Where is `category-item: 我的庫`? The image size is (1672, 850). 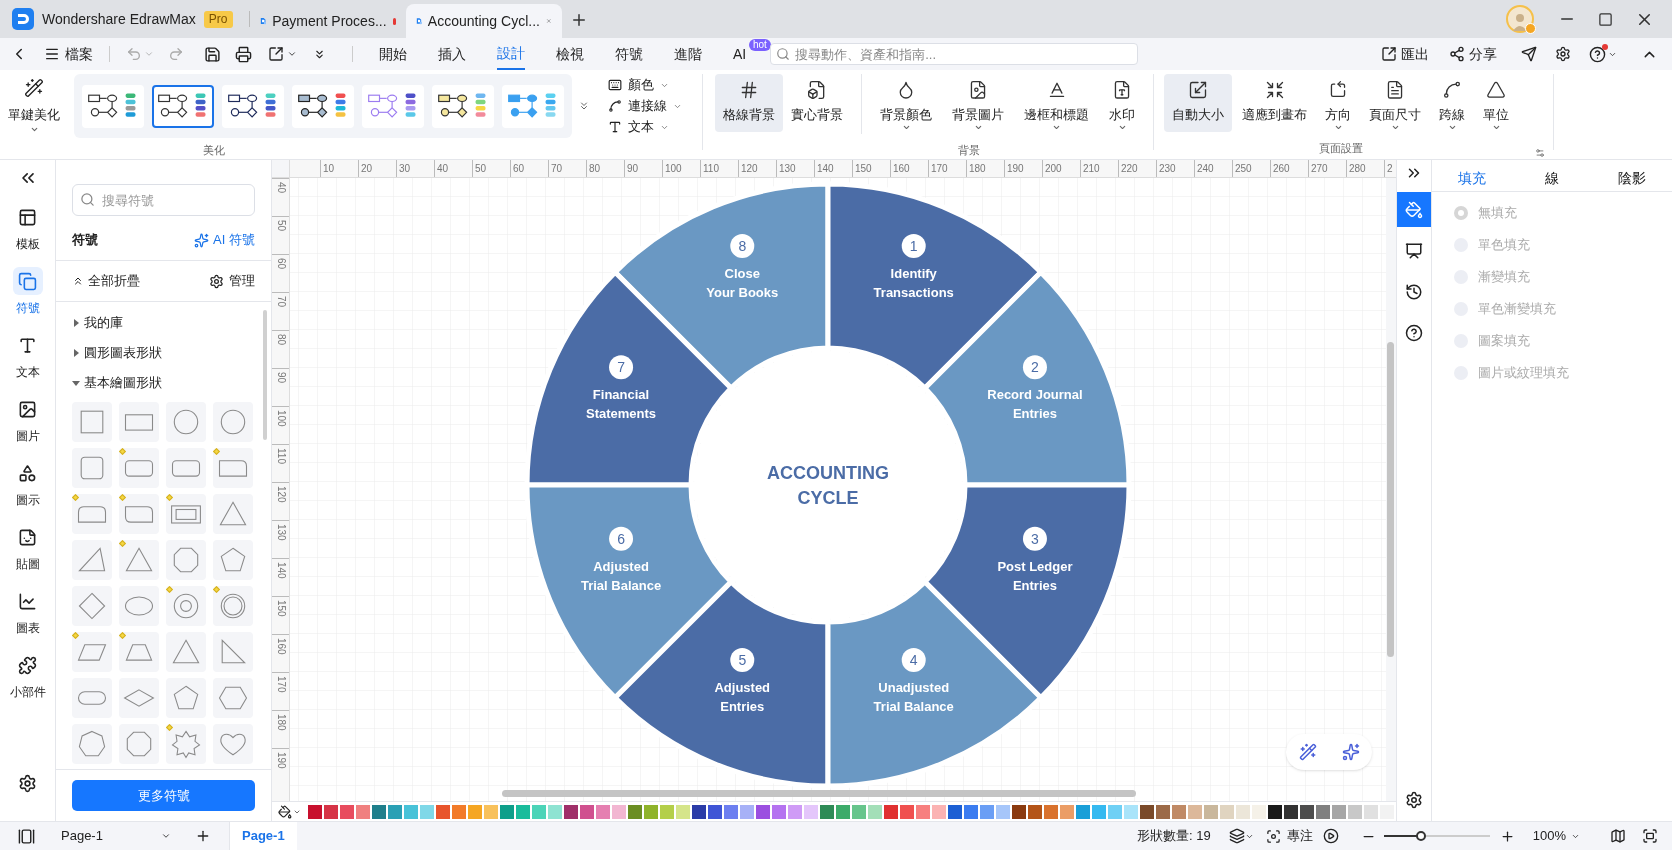 category-item: 我的庫 is located at coordinates (97, 323).